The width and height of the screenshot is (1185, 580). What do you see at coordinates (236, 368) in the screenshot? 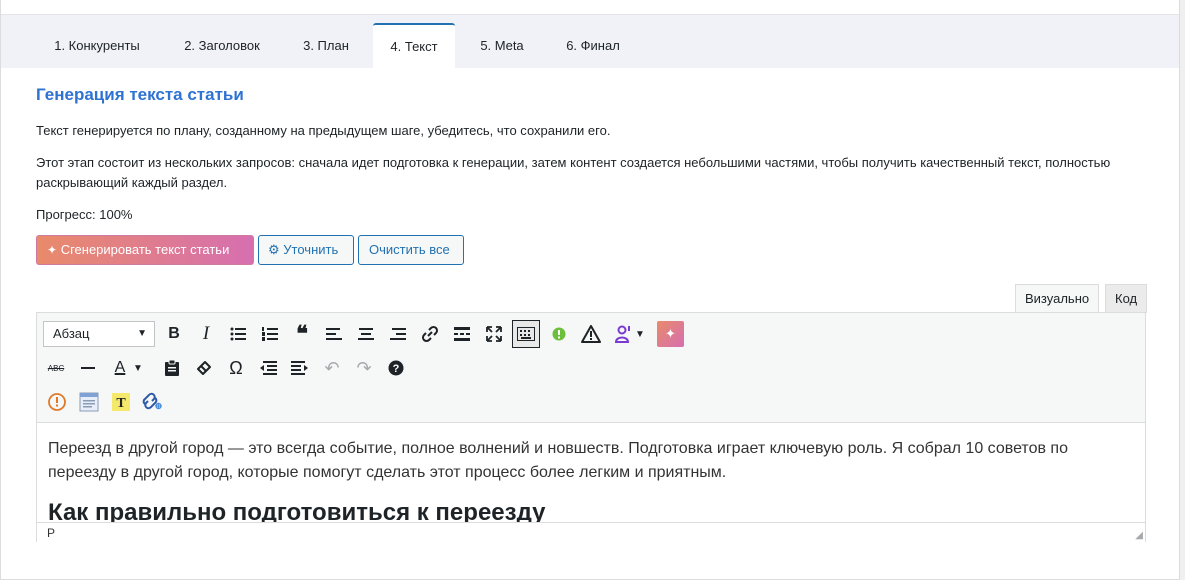
I see `special-char-icon: Ω` at bounding box center [236, 368].